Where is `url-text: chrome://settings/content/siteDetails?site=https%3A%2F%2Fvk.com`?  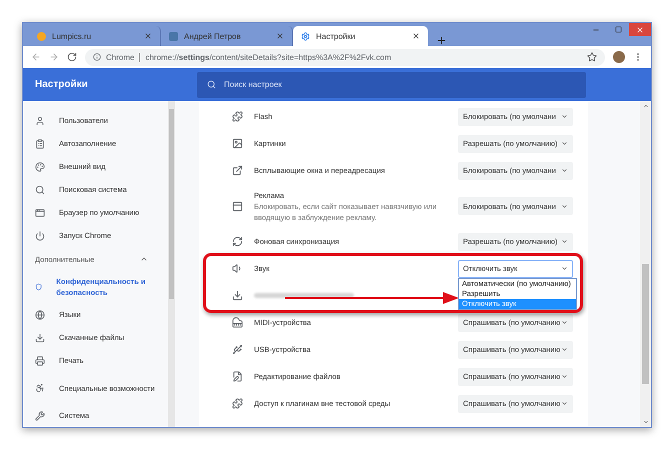 url-text: chrome://settings/content/siteDetails?site=https%3A%2F%2Fvk.com is located at coordinates (268, 57).